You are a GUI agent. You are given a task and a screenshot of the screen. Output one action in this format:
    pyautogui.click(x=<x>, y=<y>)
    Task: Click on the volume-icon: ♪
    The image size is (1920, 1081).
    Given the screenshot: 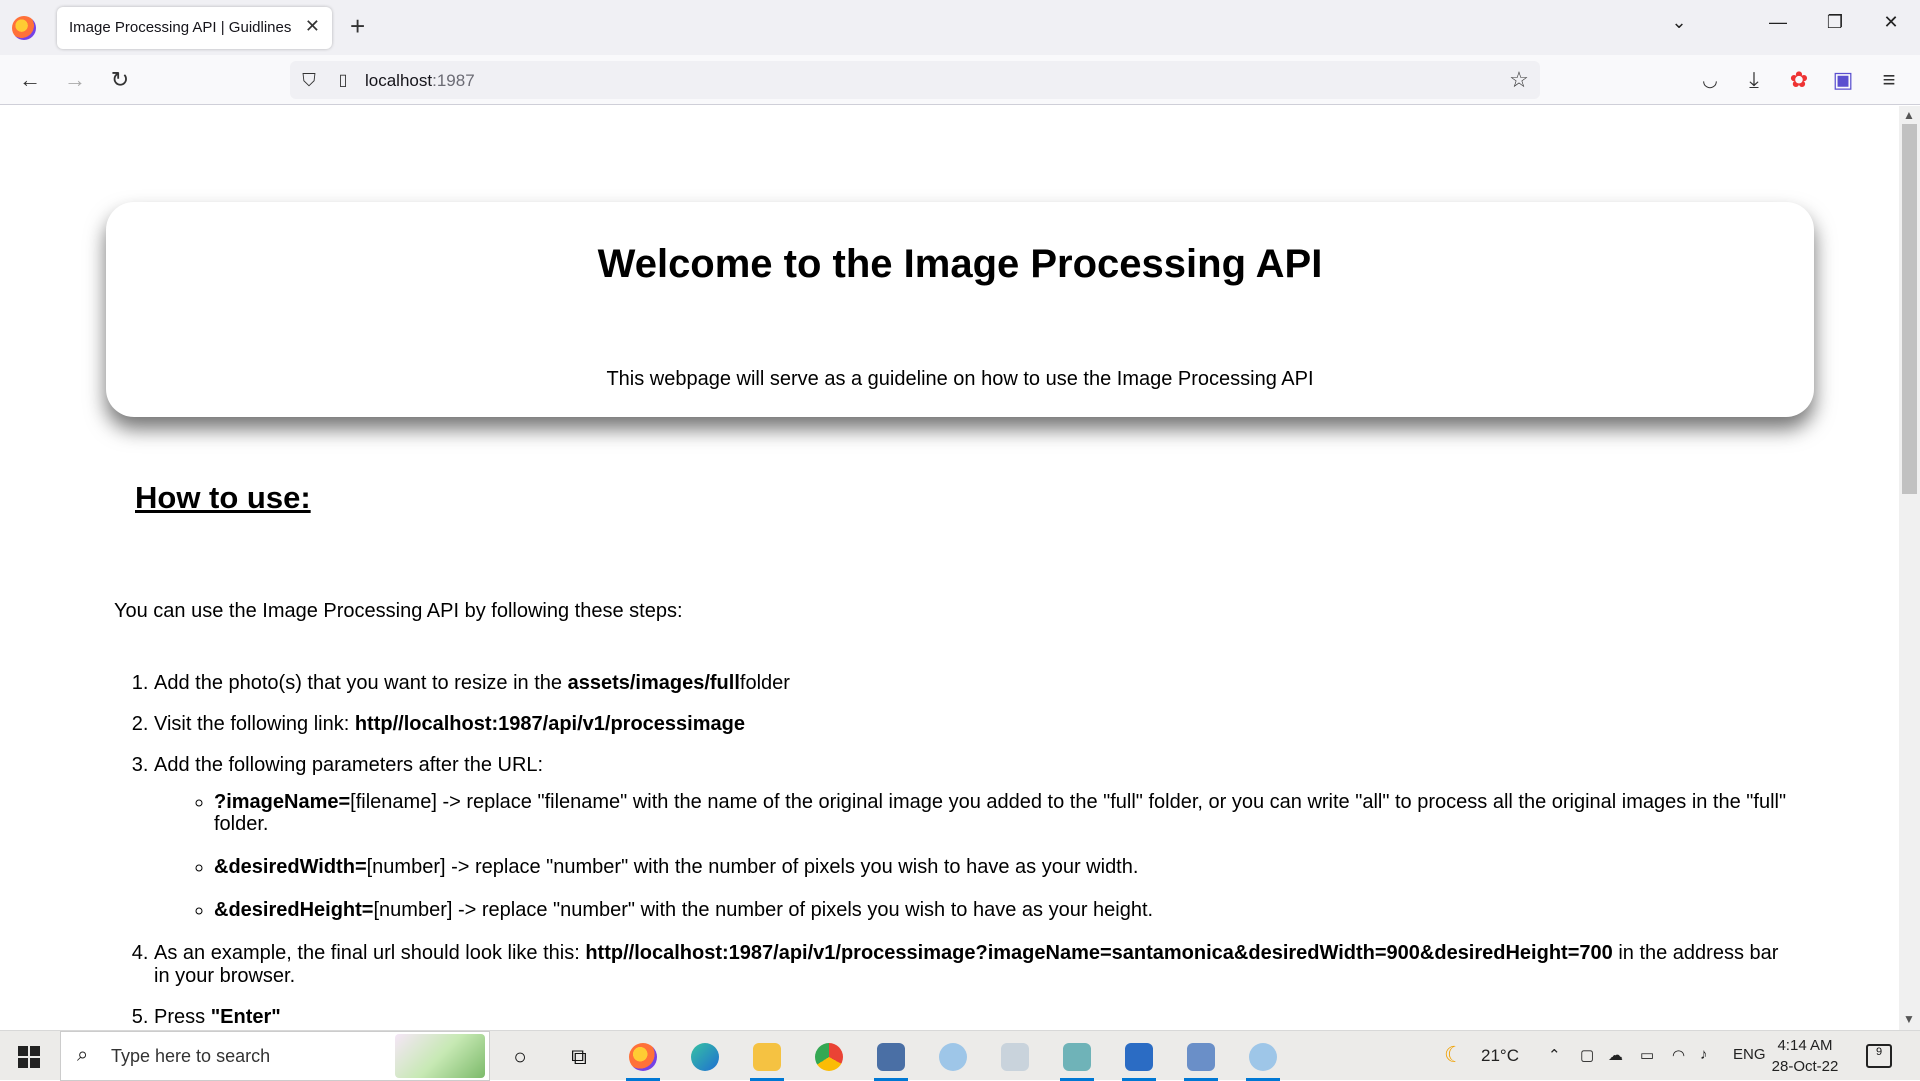 What is the action you would take?
    pyautogui.click(x=1704, y=1054)
    